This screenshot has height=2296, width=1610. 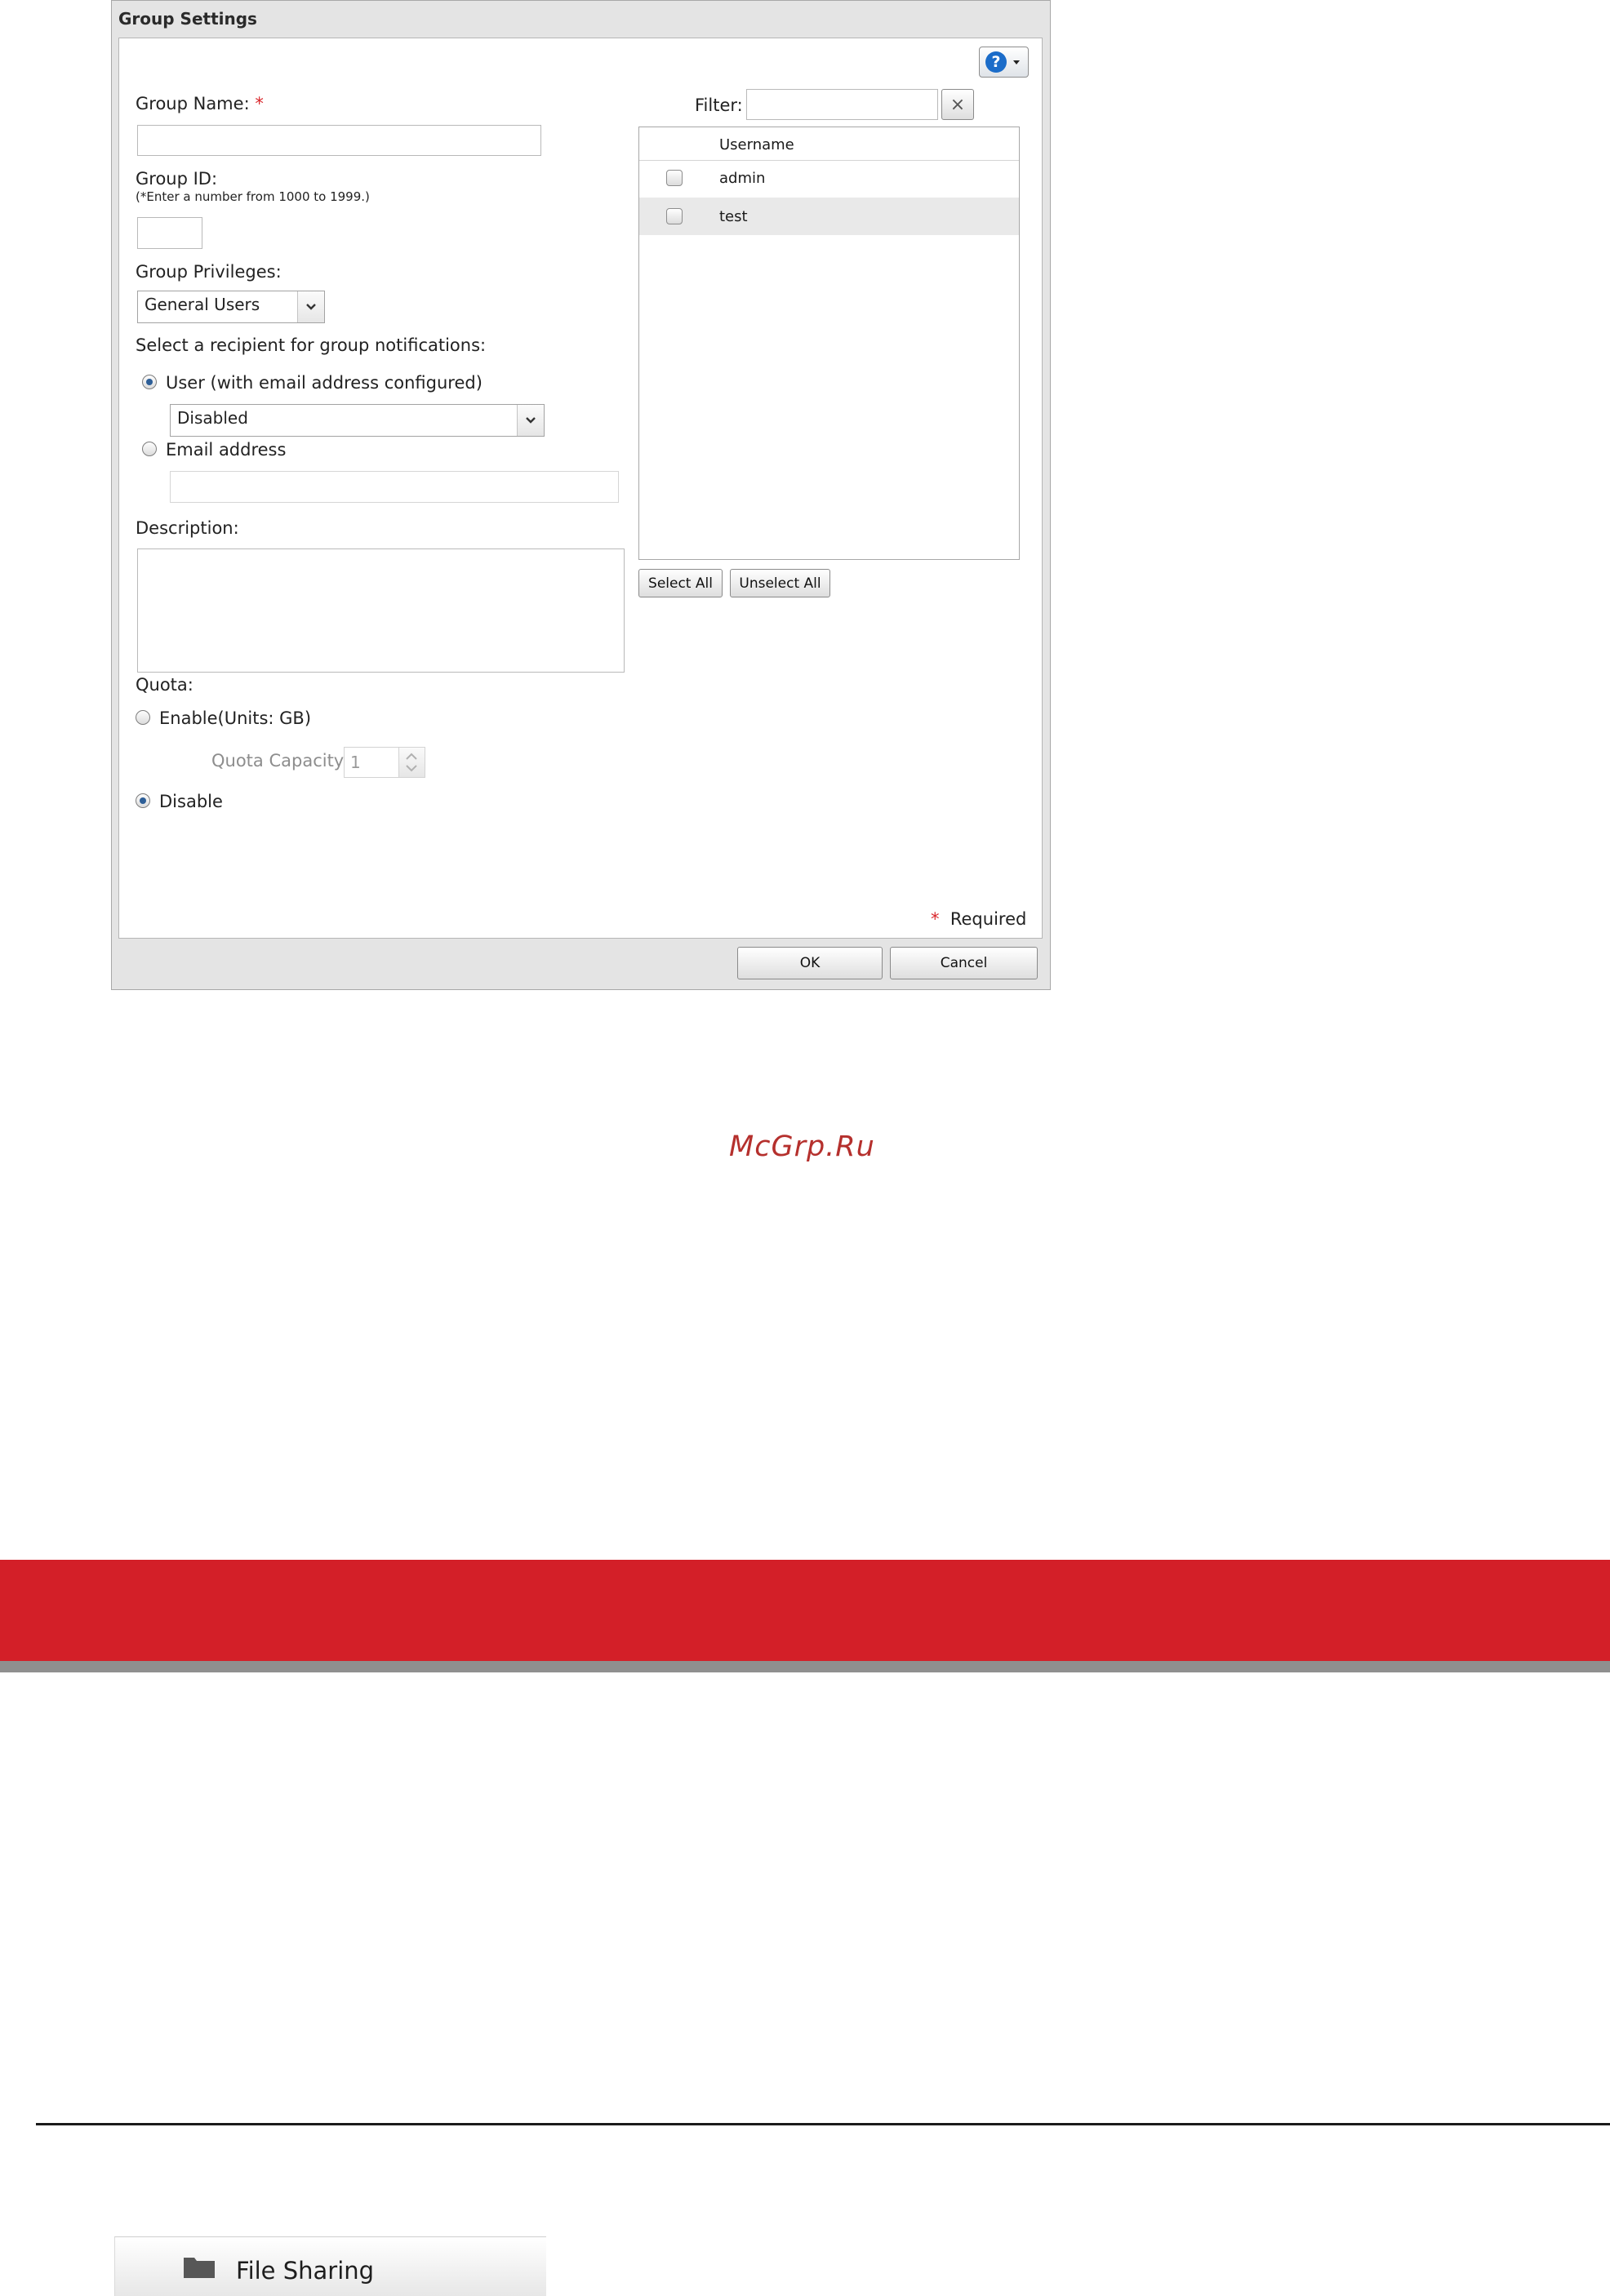 What do you see at coordinates (780, 583) in the screenshot?
I see `unselect-all-button: Unselect All` at bounding box center [780, 583].